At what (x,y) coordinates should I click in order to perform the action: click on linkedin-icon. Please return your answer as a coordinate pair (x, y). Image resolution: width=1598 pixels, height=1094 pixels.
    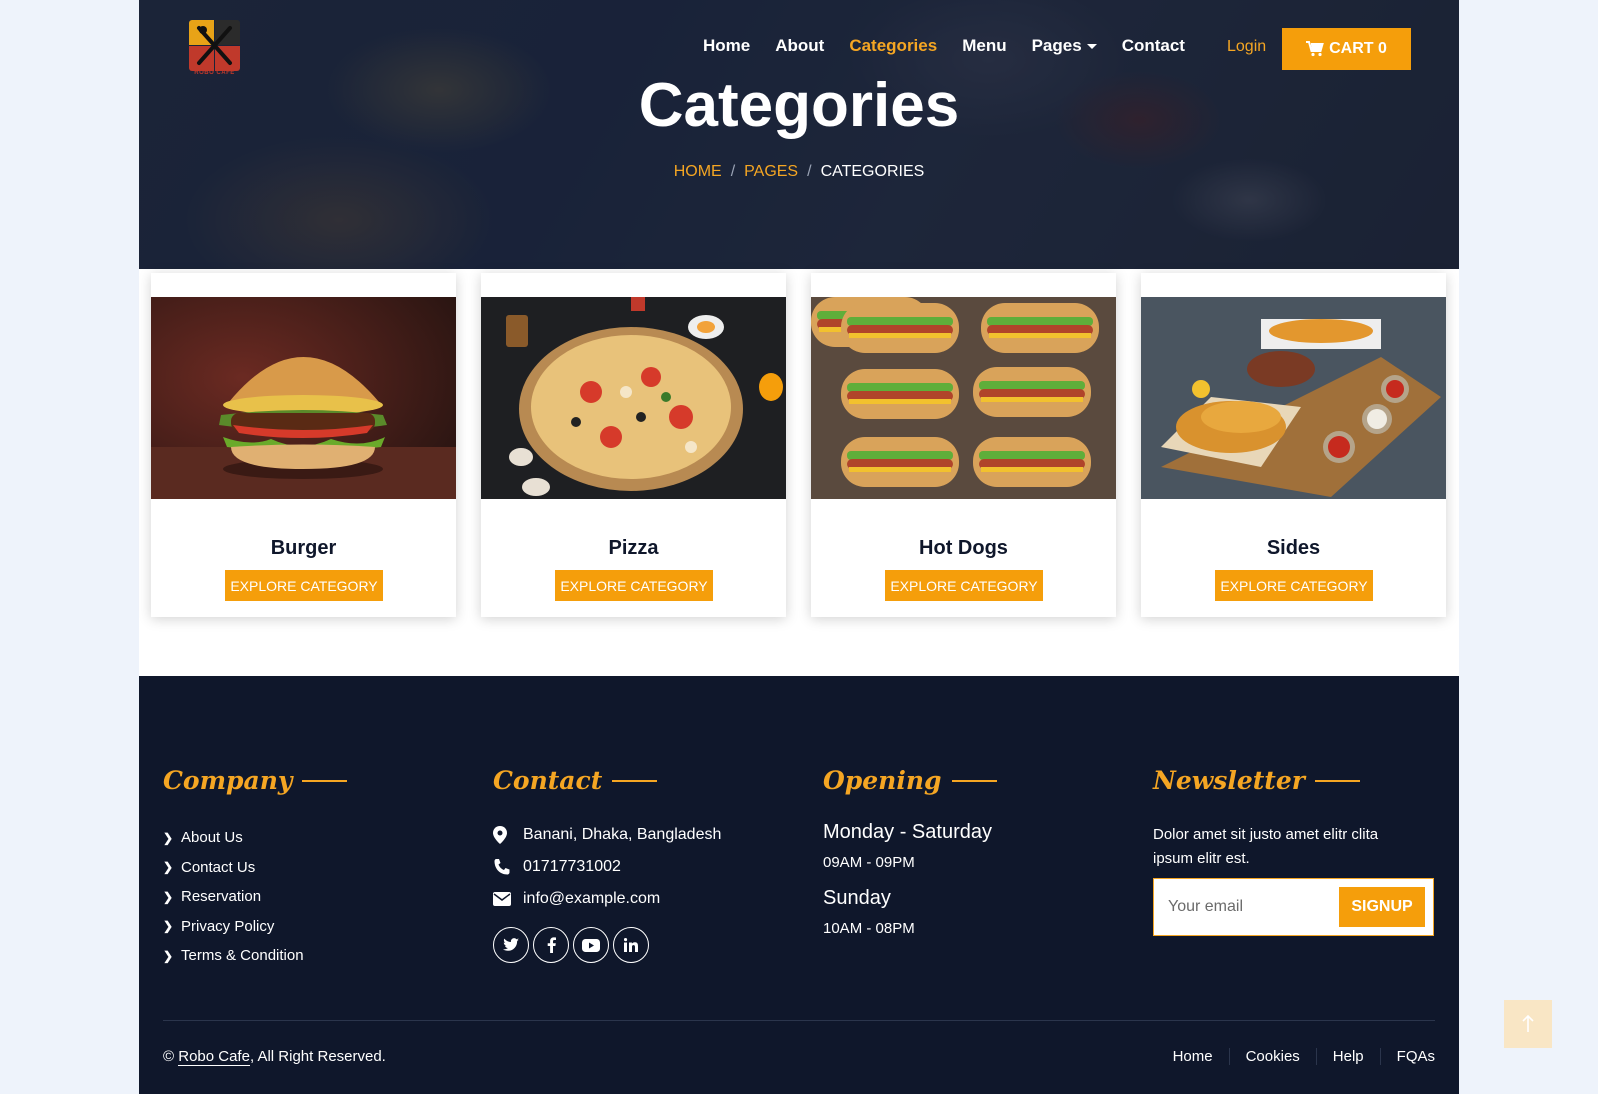
    Looking at the image, I should click on (631, 945).